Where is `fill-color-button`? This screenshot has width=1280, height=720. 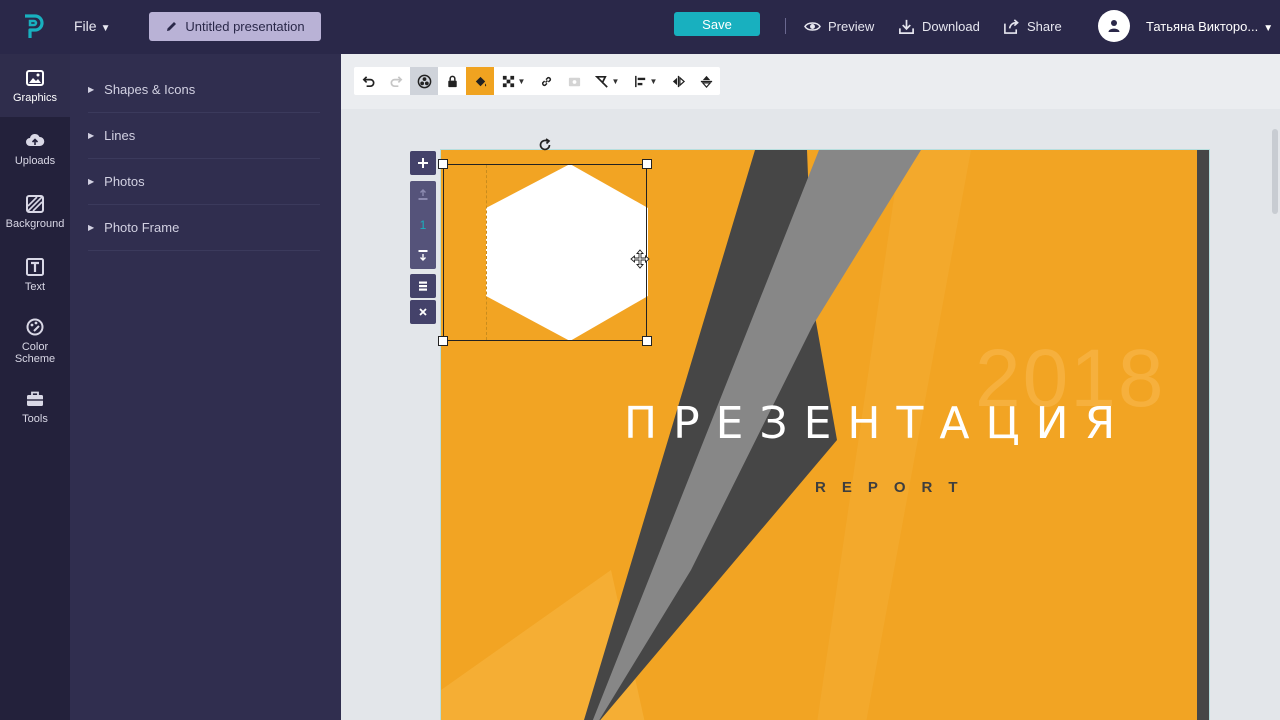 fill-color-button is located at coordinates (480, 81).